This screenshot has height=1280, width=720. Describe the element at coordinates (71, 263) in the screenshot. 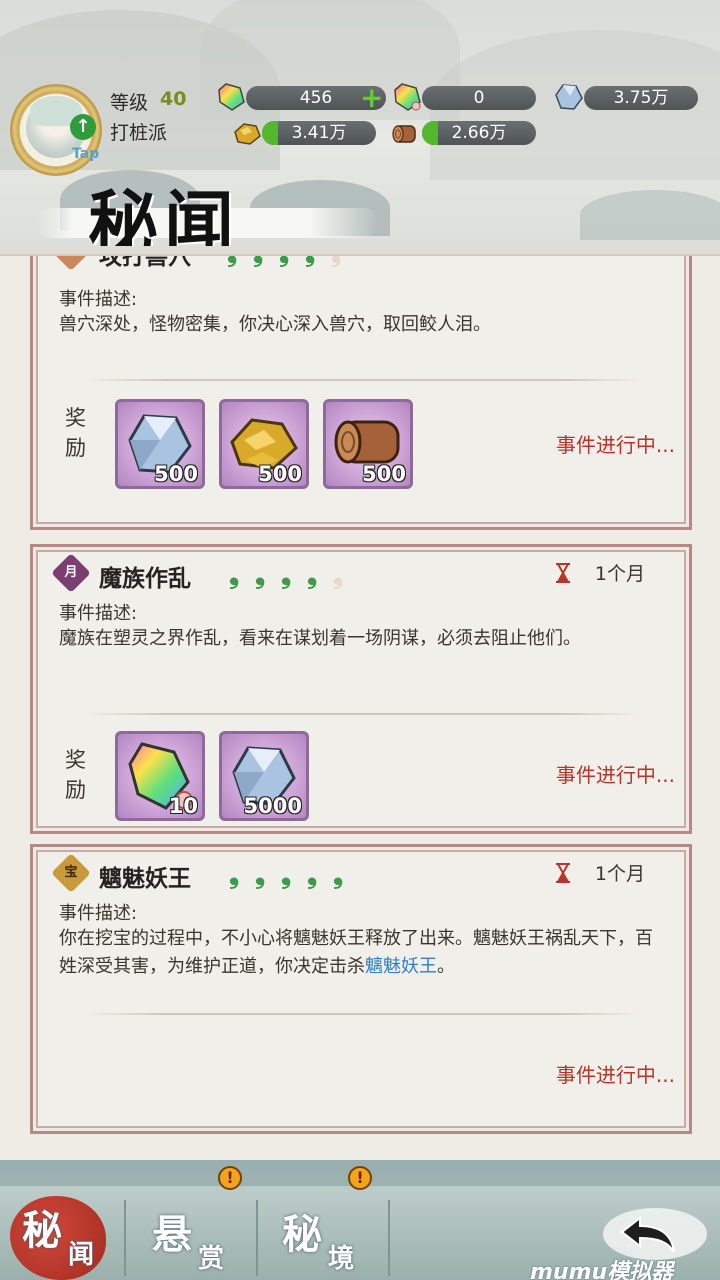

I see `event-badge-icon` at that location.